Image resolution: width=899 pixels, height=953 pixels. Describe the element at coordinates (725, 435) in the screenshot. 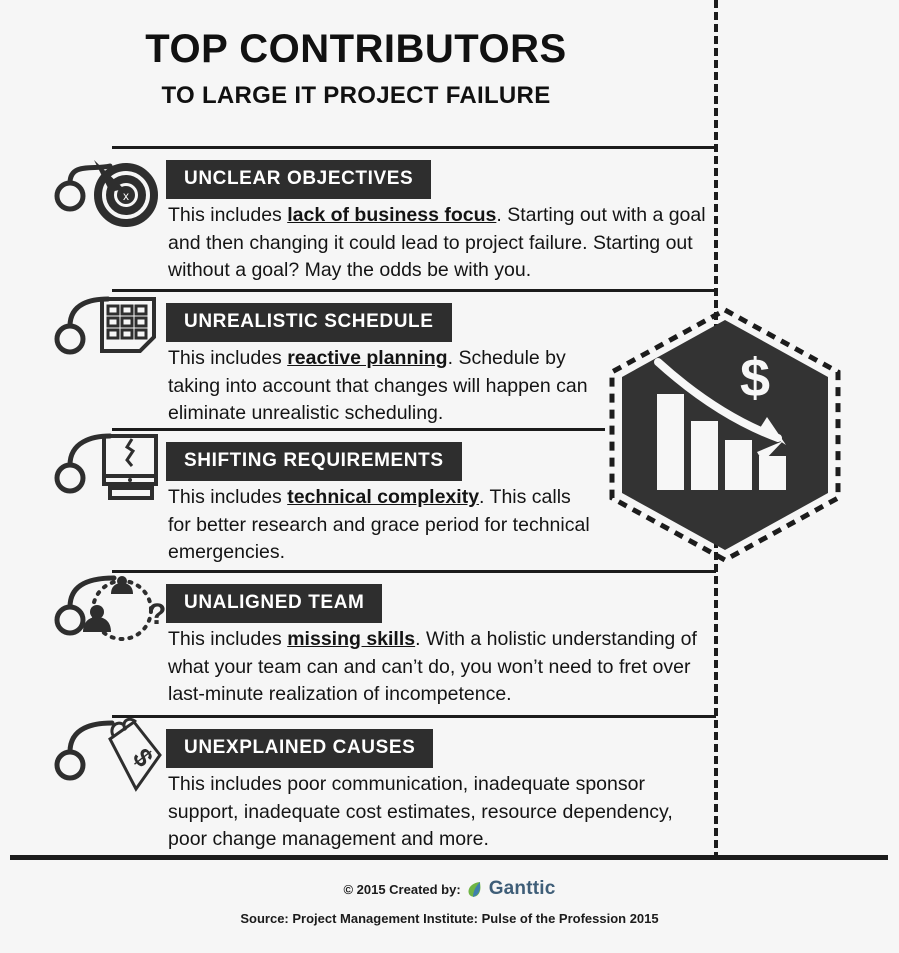

I see `declining-bar-chart-dollar-icon: $` at that location.